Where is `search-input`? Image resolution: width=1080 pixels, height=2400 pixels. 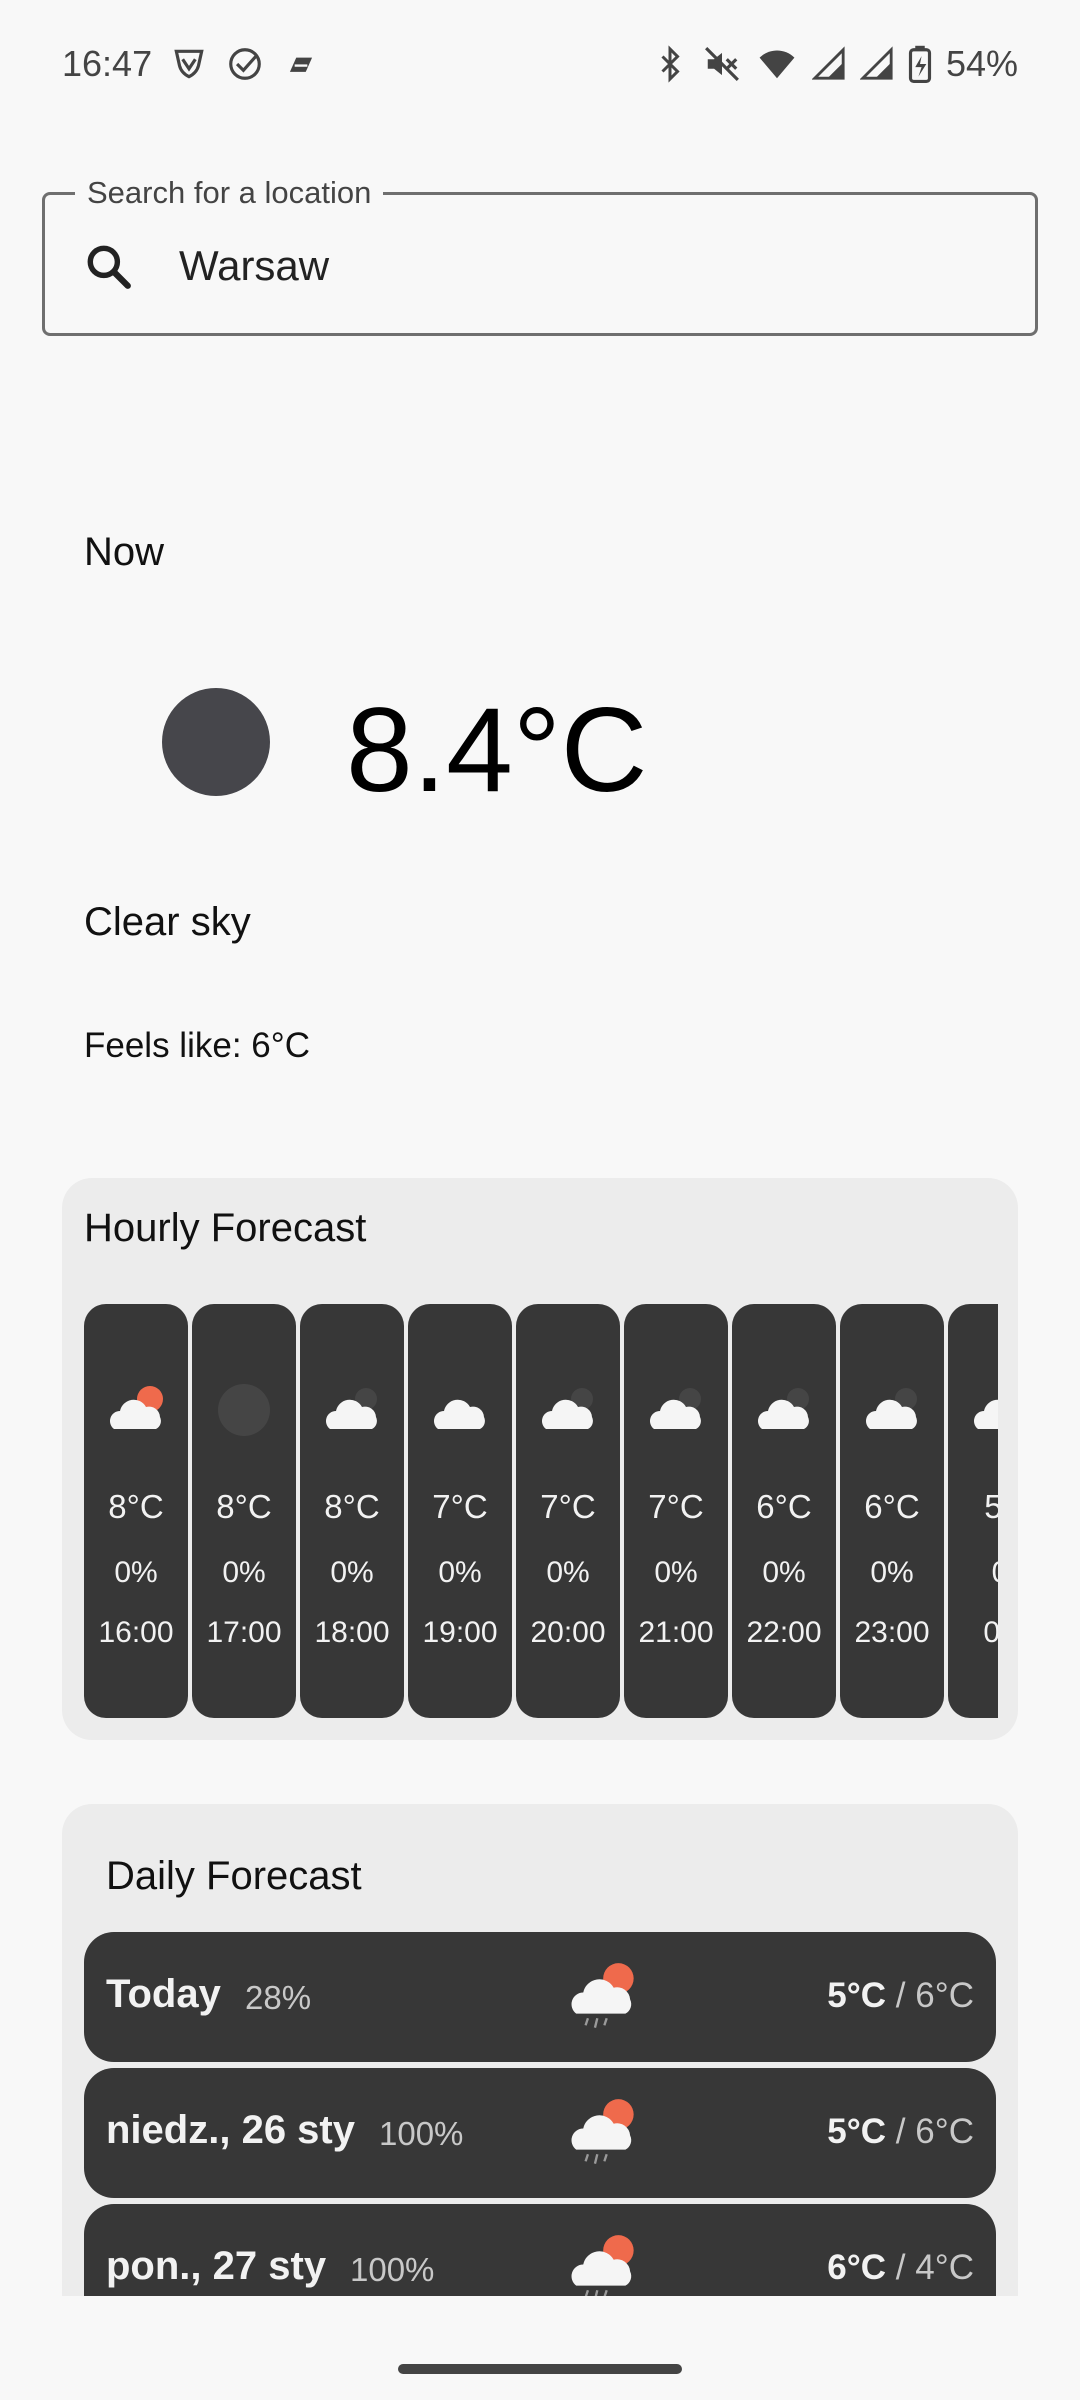 search-input is located at coordinates (589, 266).